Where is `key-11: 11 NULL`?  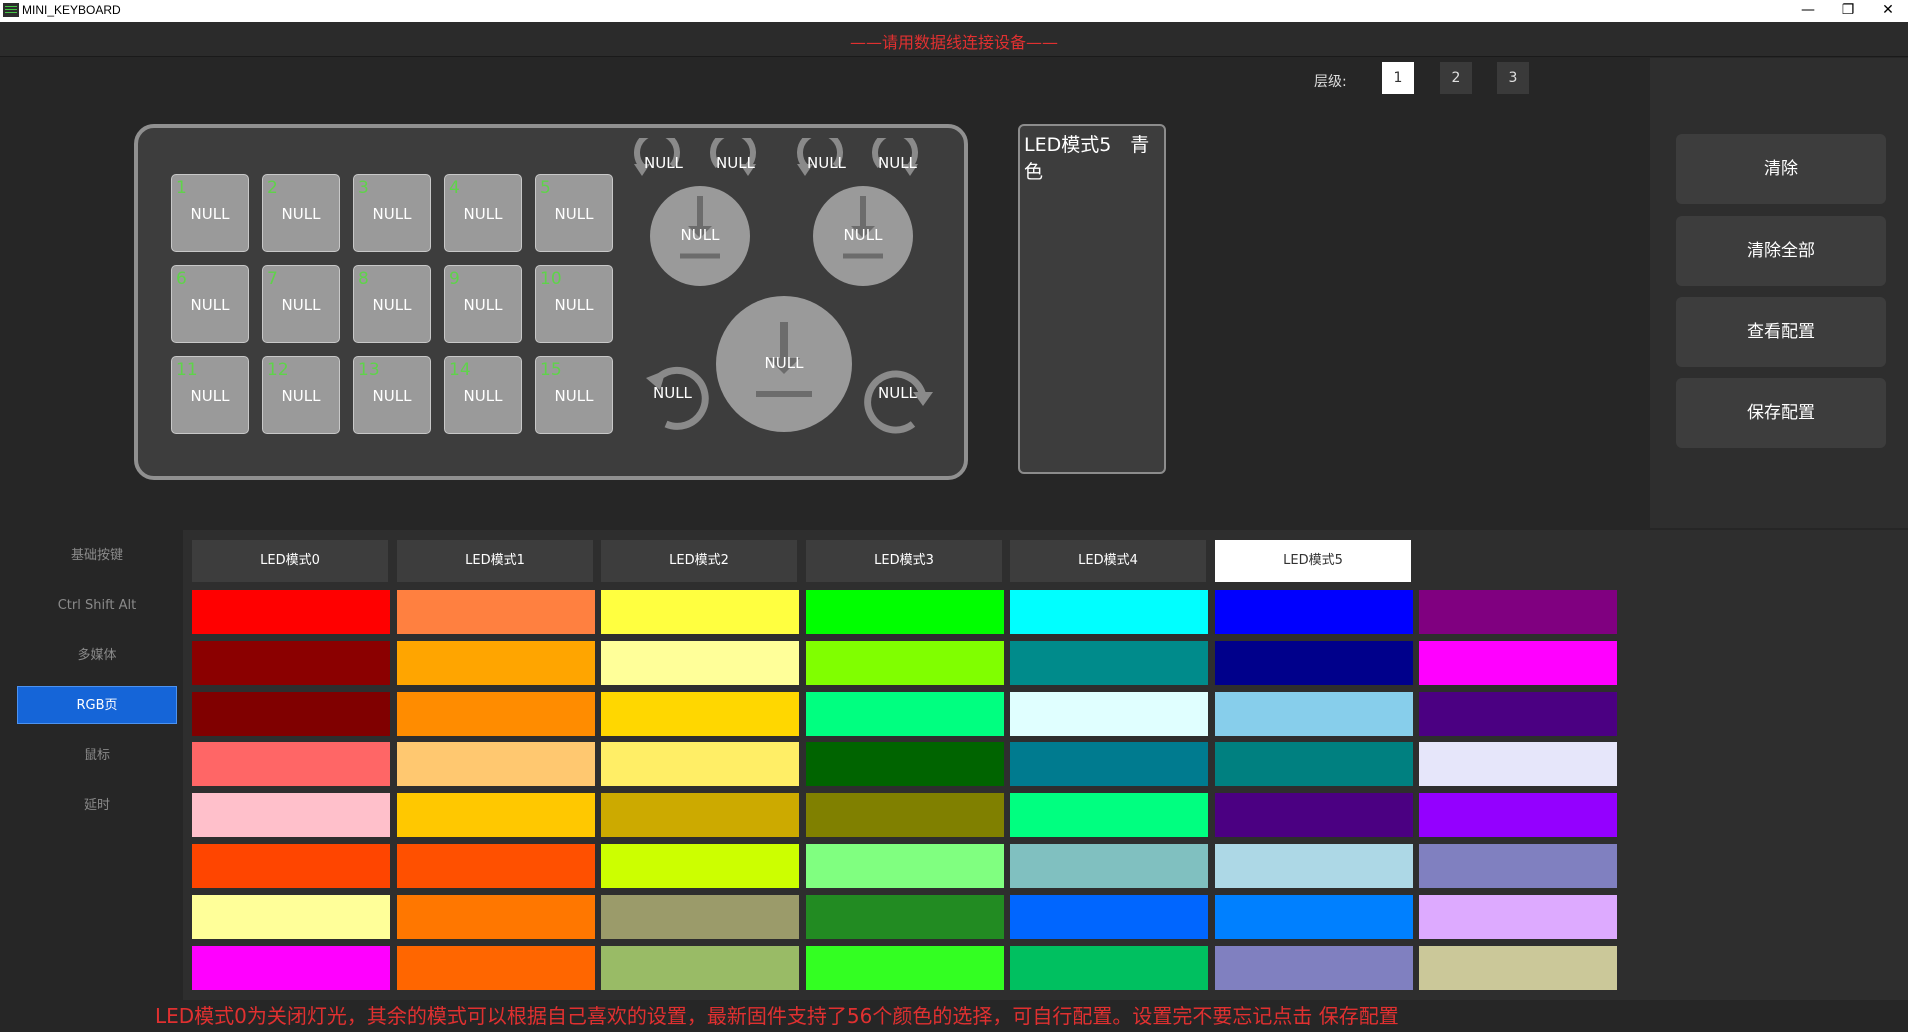
key-11: 11 NULL is located at coordinates (210, 395).